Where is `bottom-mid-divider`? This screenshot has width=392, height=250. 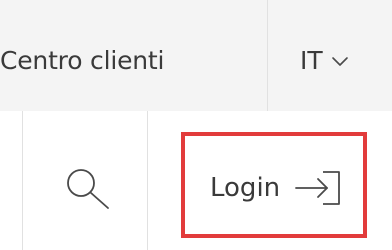
bottom-mid-divider is located at coordinates (147, 180).